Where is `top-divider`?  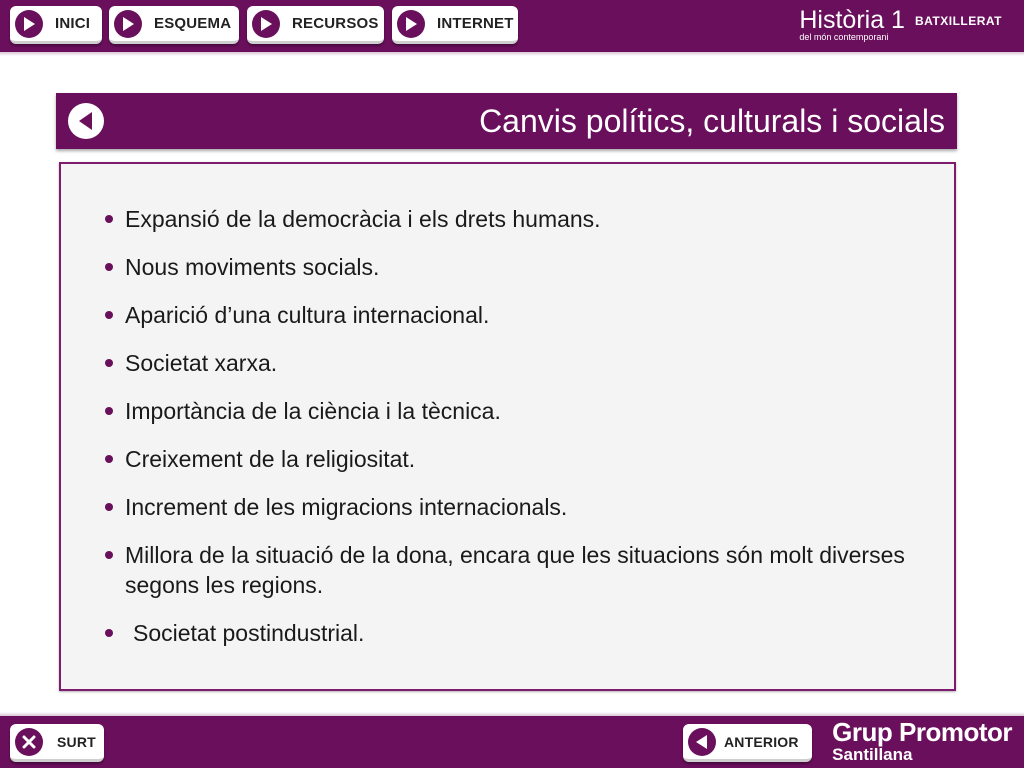 top-divider is located at coordinates (512, 54).